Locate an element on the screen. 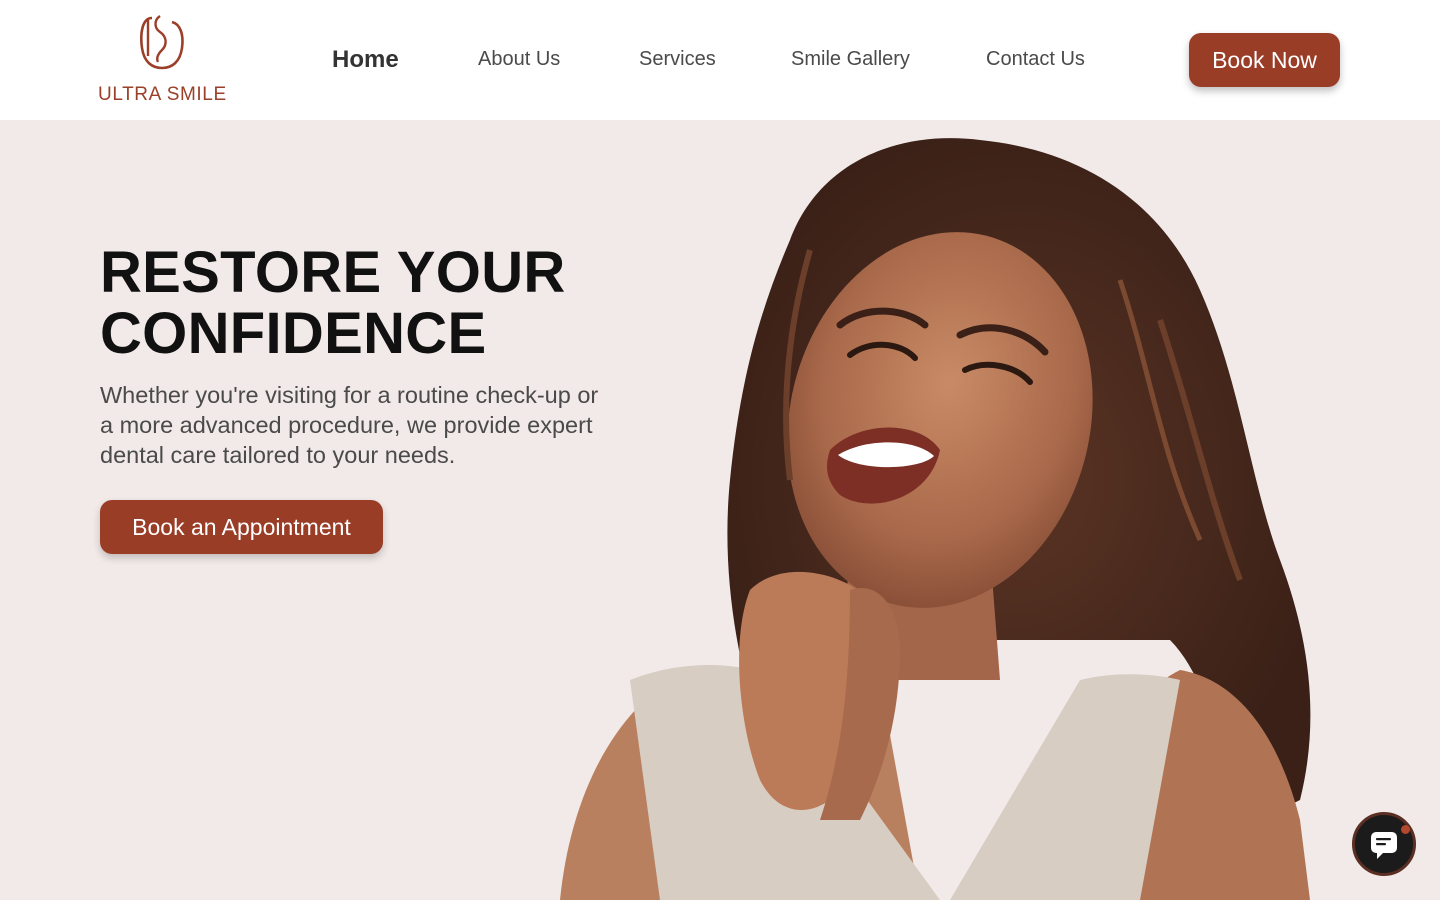 The width and height of the screenshot is (1440, 900). logo: ULTRA SMILE is located at coordinates (164, 60).